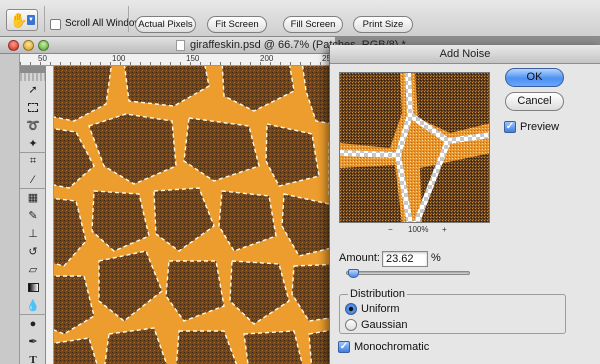 The height and width of the screenshot is (364, 600). What do you see at coordinates (33, 180) in the screenshot?
I see `eyedropper-tool-icon: ⁄` at bounding box center [33, 180].